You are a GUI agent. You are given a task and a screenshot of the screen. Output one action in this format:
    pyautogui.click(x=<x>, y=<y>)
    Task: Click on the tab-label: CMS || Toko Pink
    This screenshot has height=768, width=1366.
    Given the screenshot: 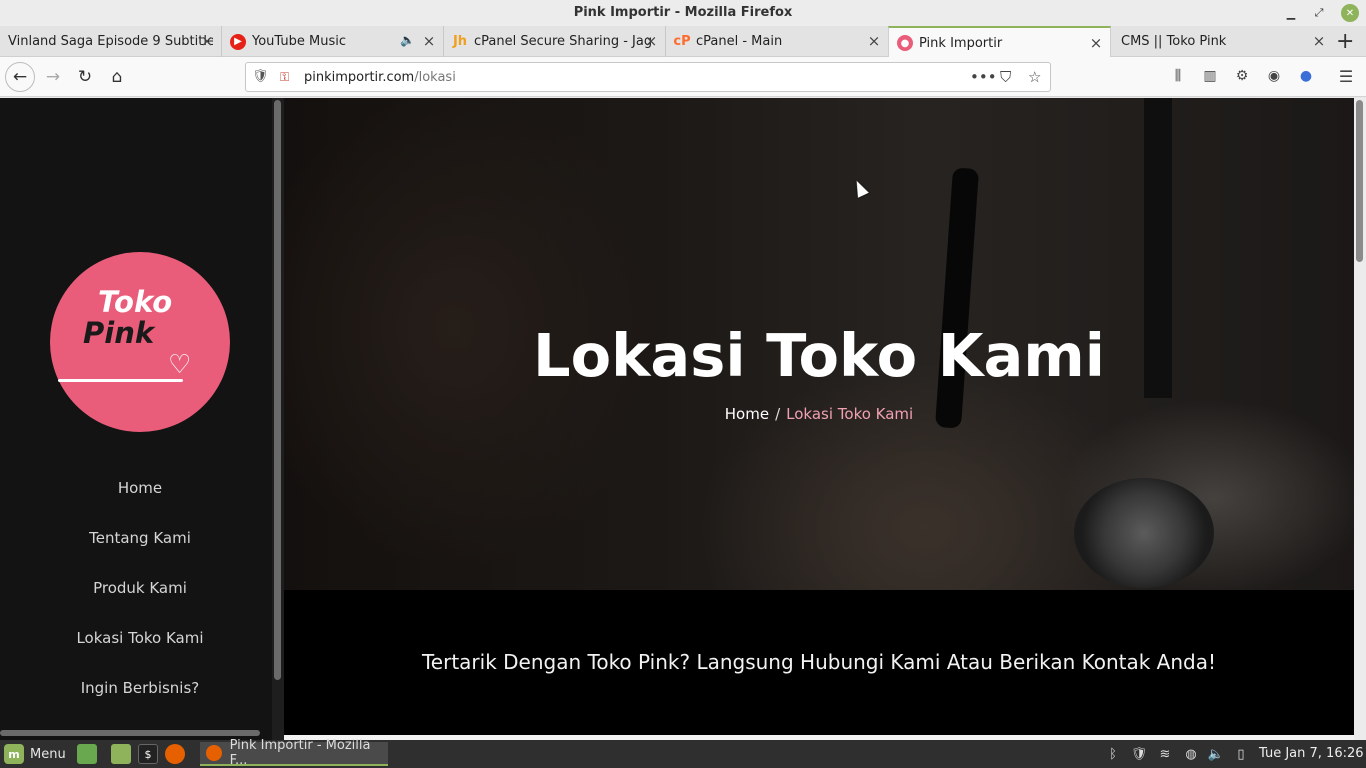 What is the action you would take?
    pyautogui.click(x=1174, y=41)
    